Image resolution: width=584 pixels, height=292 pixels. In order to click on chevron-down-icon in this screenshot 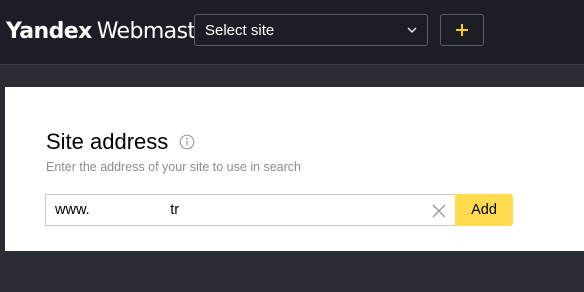, I will do `click(412, 30)`.